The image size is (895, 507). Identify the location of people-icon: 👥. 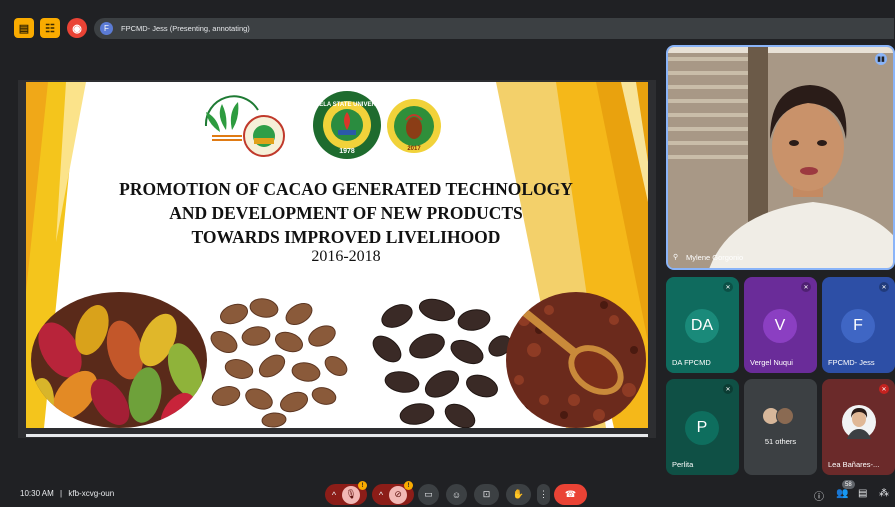
(842, 493).